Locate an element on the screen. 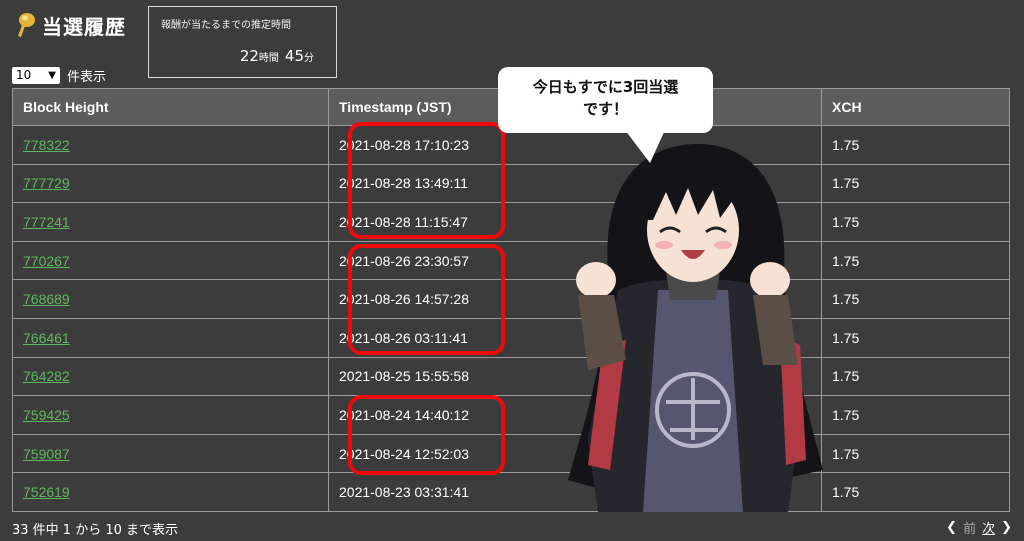  prev-page-button: 前 is located at coordinates (969, 527).